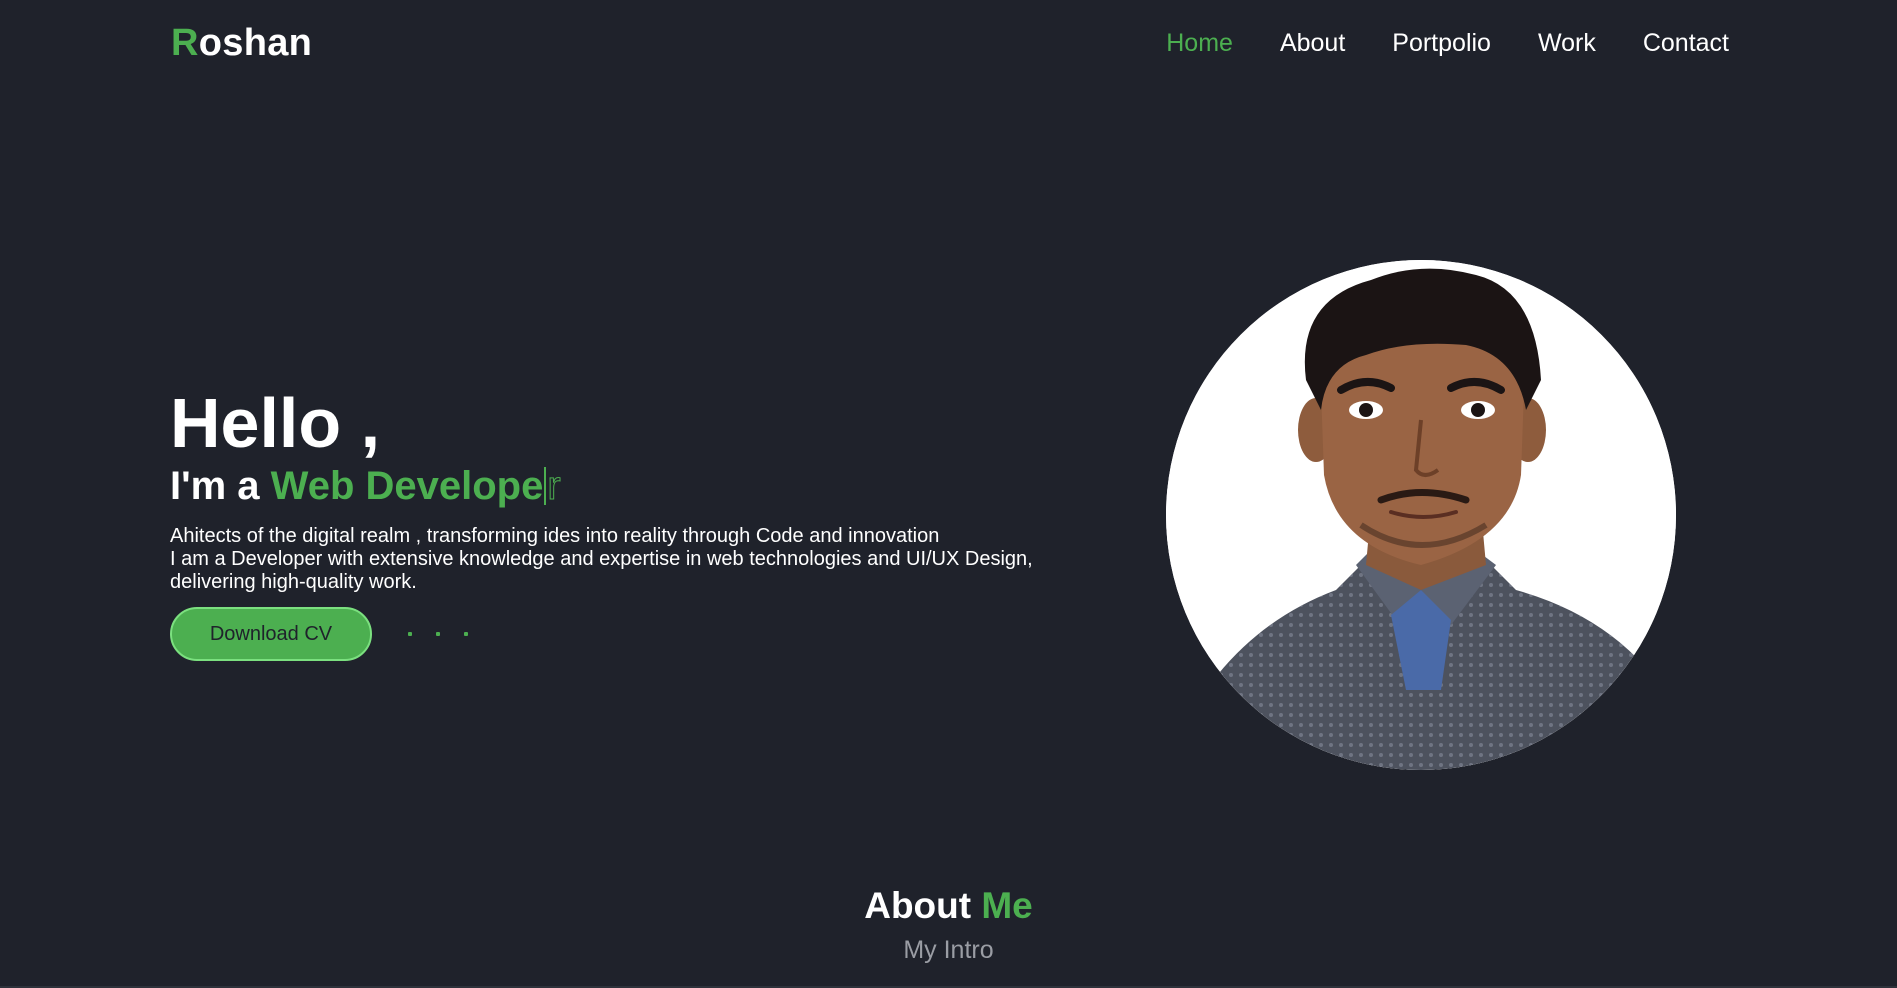 The image size is (1897, 988). What do you see at coordinates (220, 486) in the screenshot?
I see `role-prefix: I'm a` at bounding box center [220, 486].